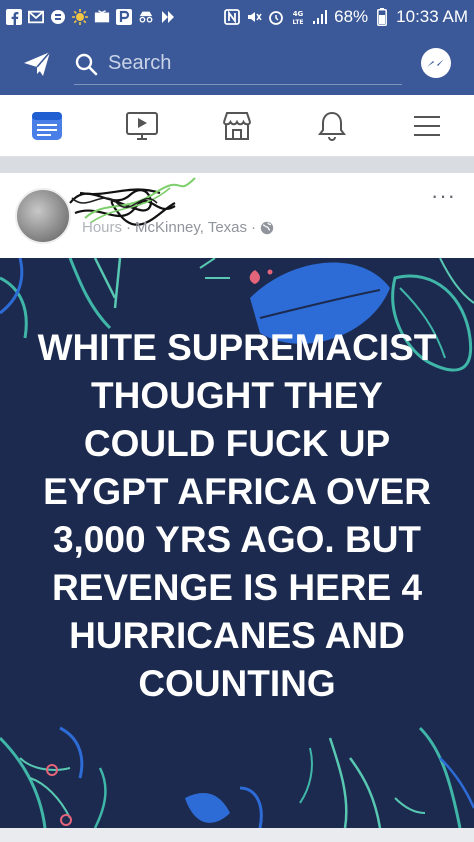 The height and width of the screenshot is (842, 474). Describe the element at coordinates (436, 64) in the screenshot. I see `messenger-icon` at that location.